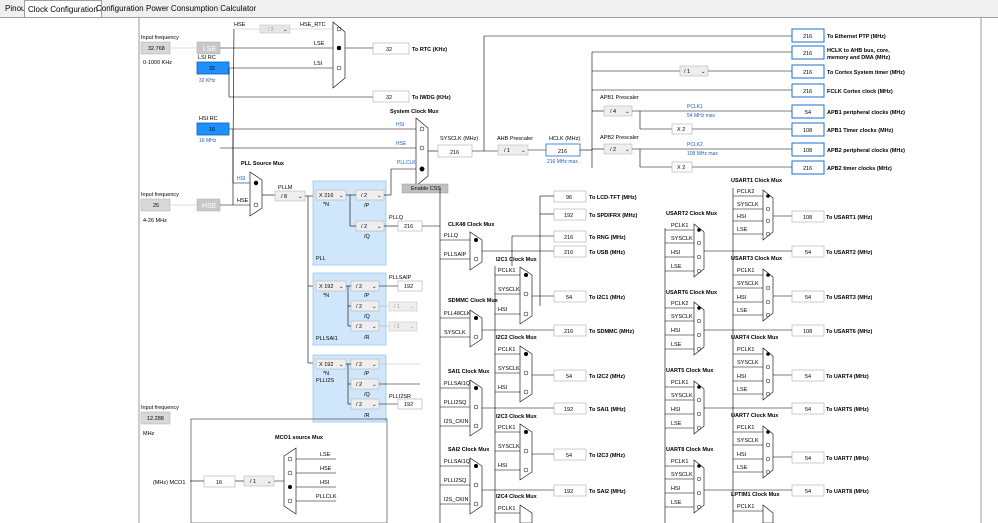  I want to click on lptim1-mux-title: LPTIM1 Clock Mux, so click(756, 495).